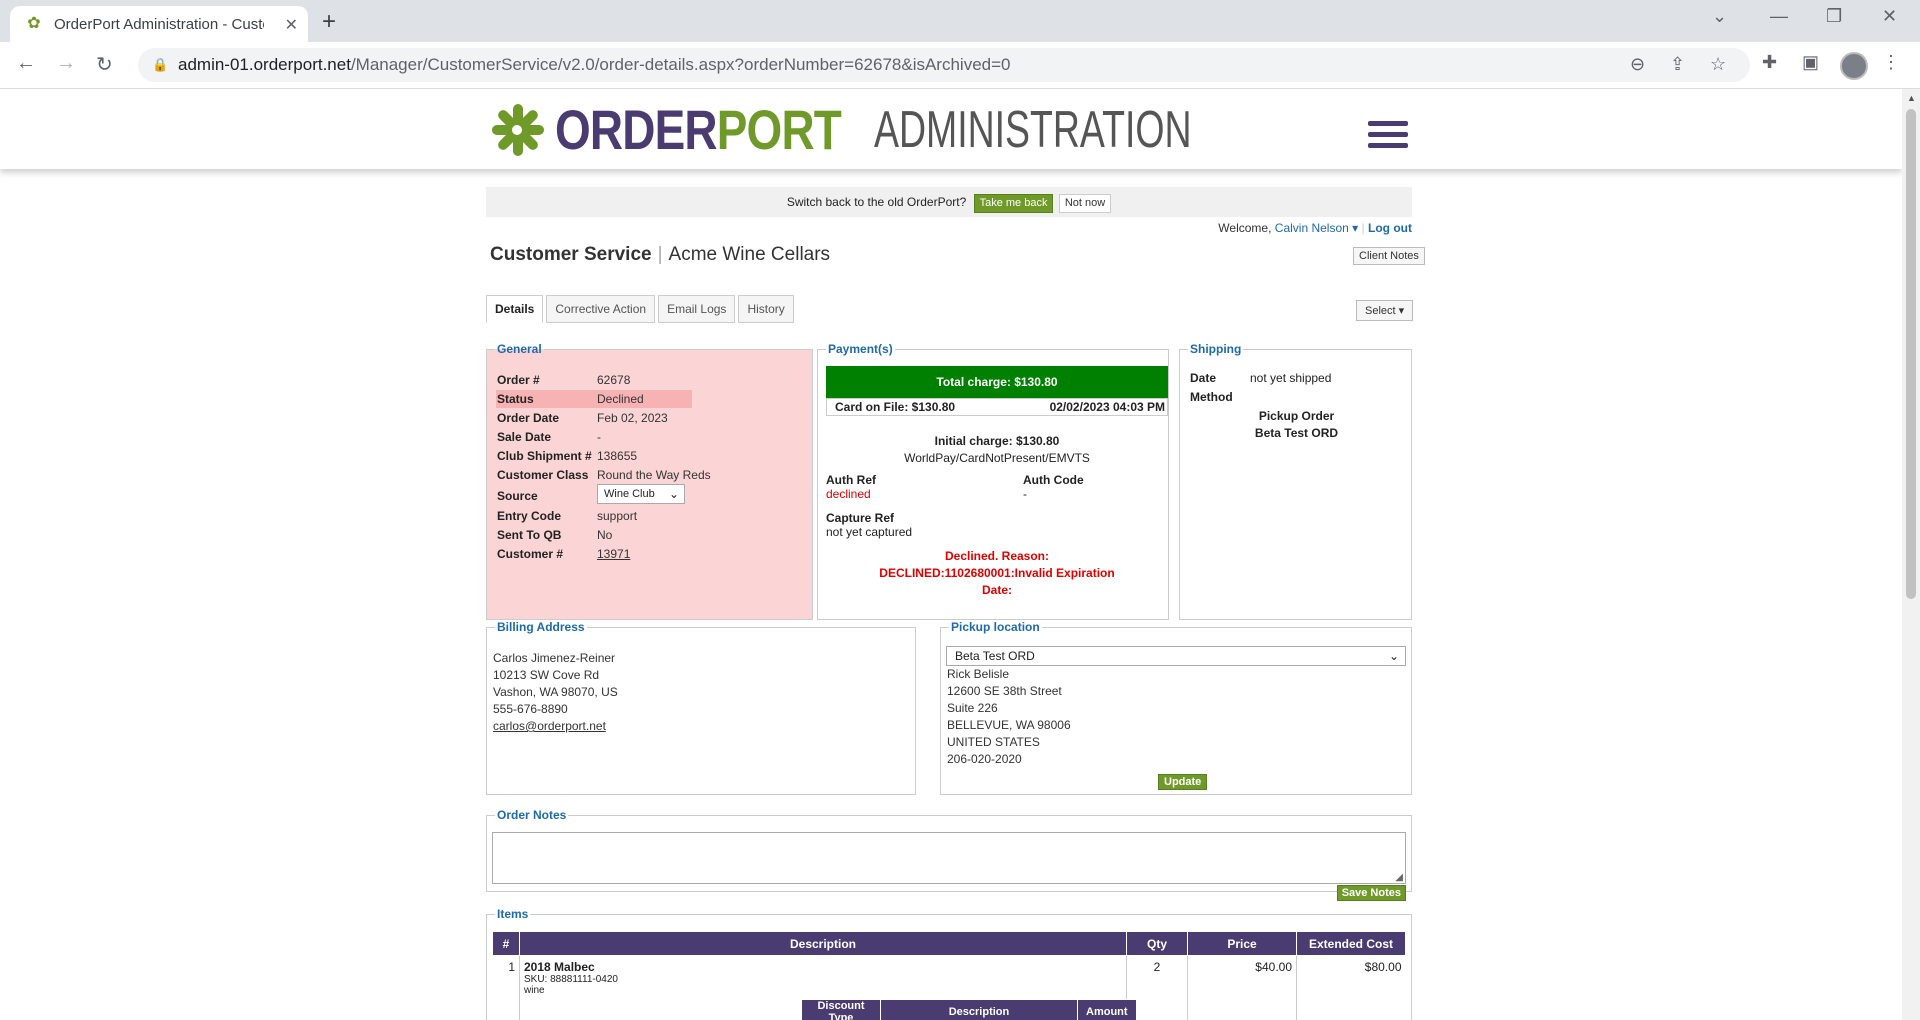  I want to click on share-icon: ⇪, so click(1677, 64).